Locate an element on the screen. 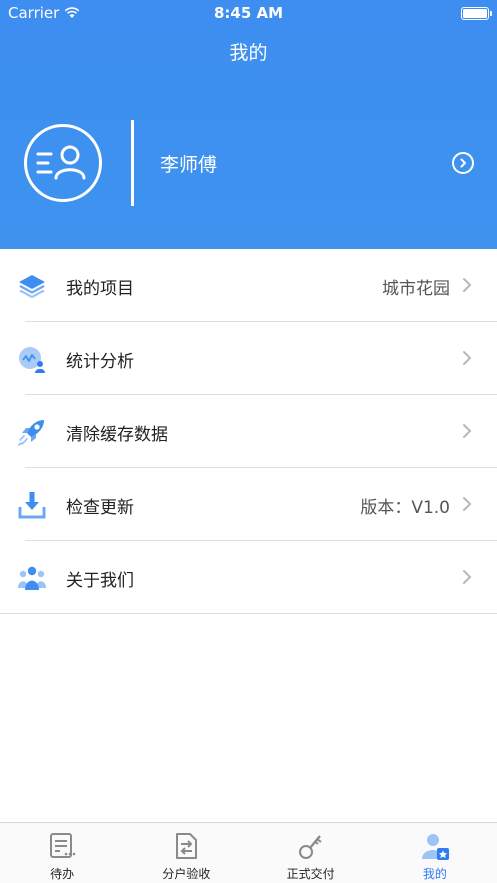  menu-label: 检查更新 is located at coordinates (100, 508).